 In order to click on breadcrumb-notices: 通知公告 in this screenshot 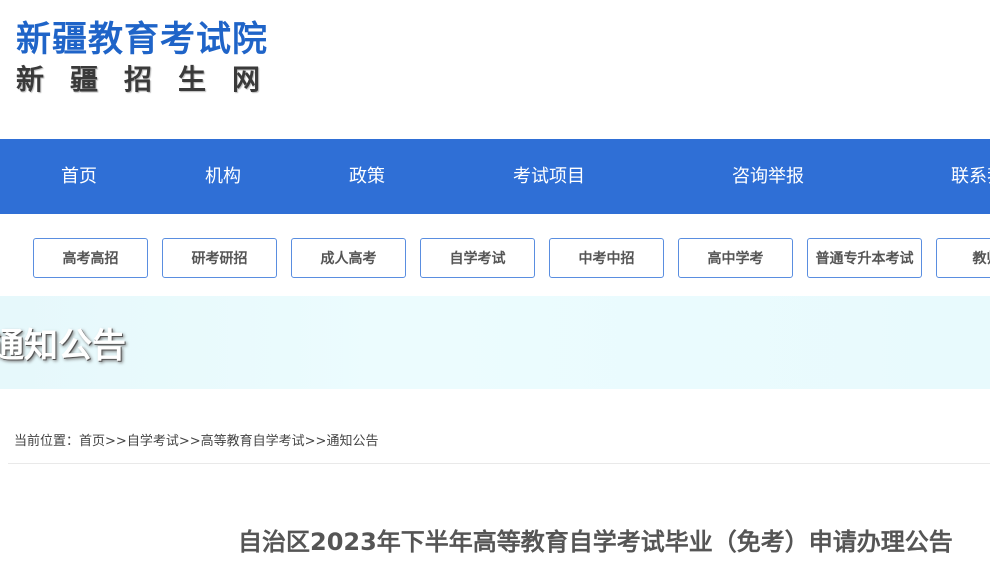, I will do `click(352, 441)`.